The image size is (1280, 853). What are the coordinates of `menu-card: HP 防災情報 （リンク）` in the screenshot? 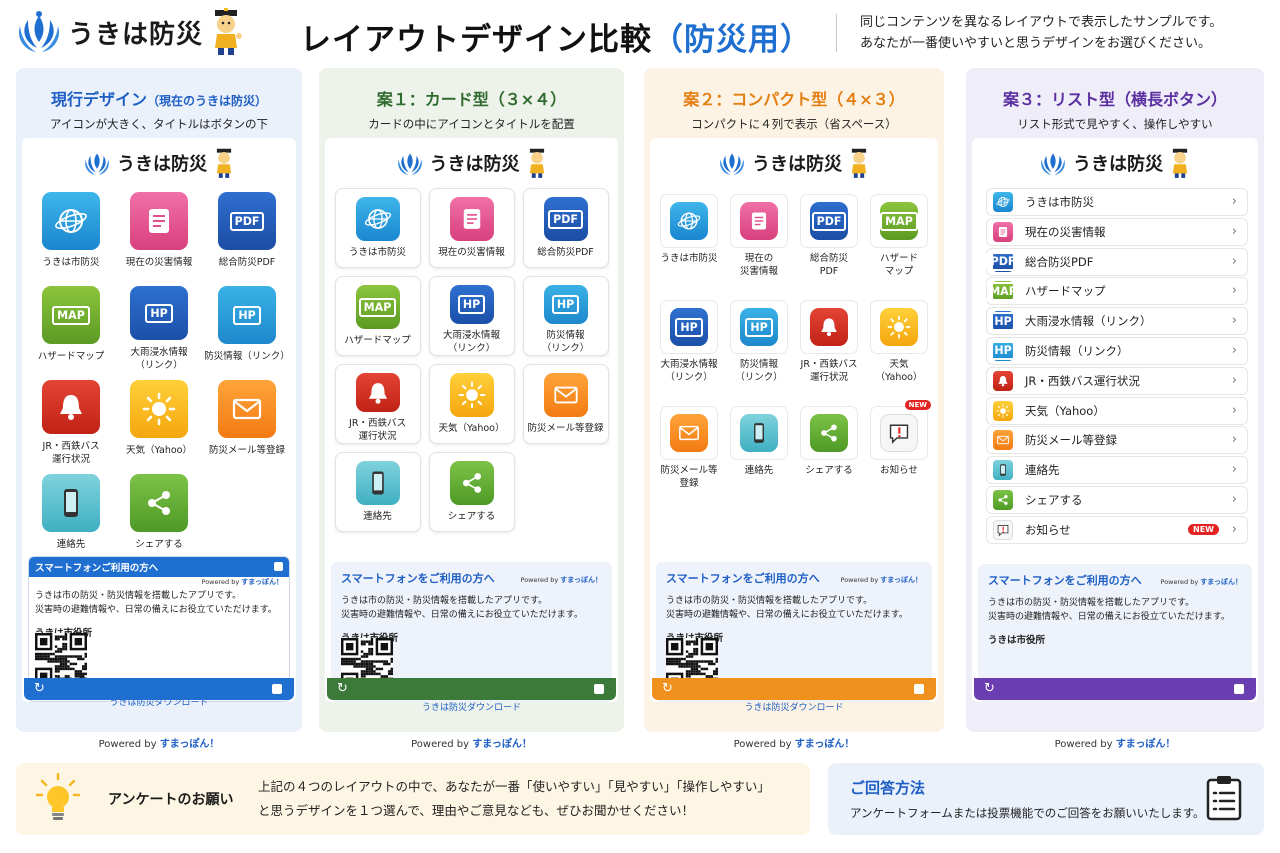 It's located at (565, 316).